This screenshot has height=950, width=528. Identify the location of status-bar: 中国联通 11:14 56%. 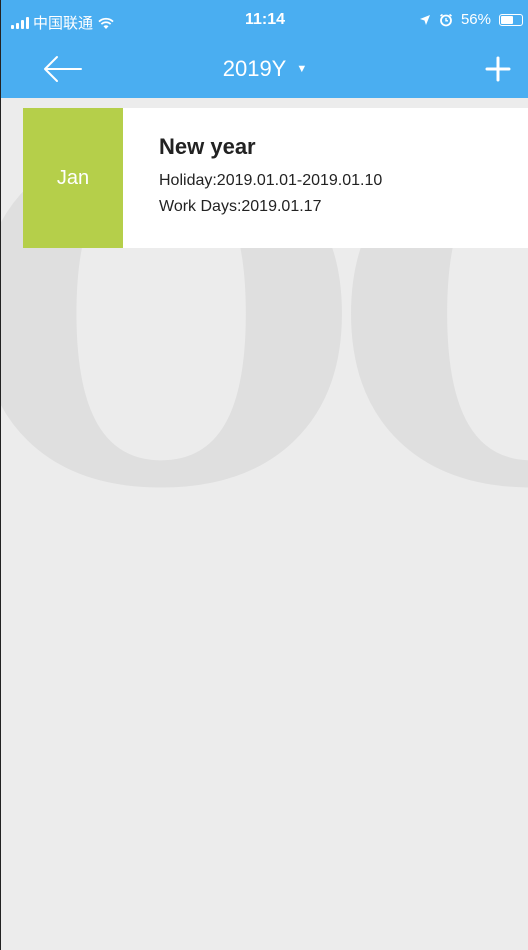
(264, 20).